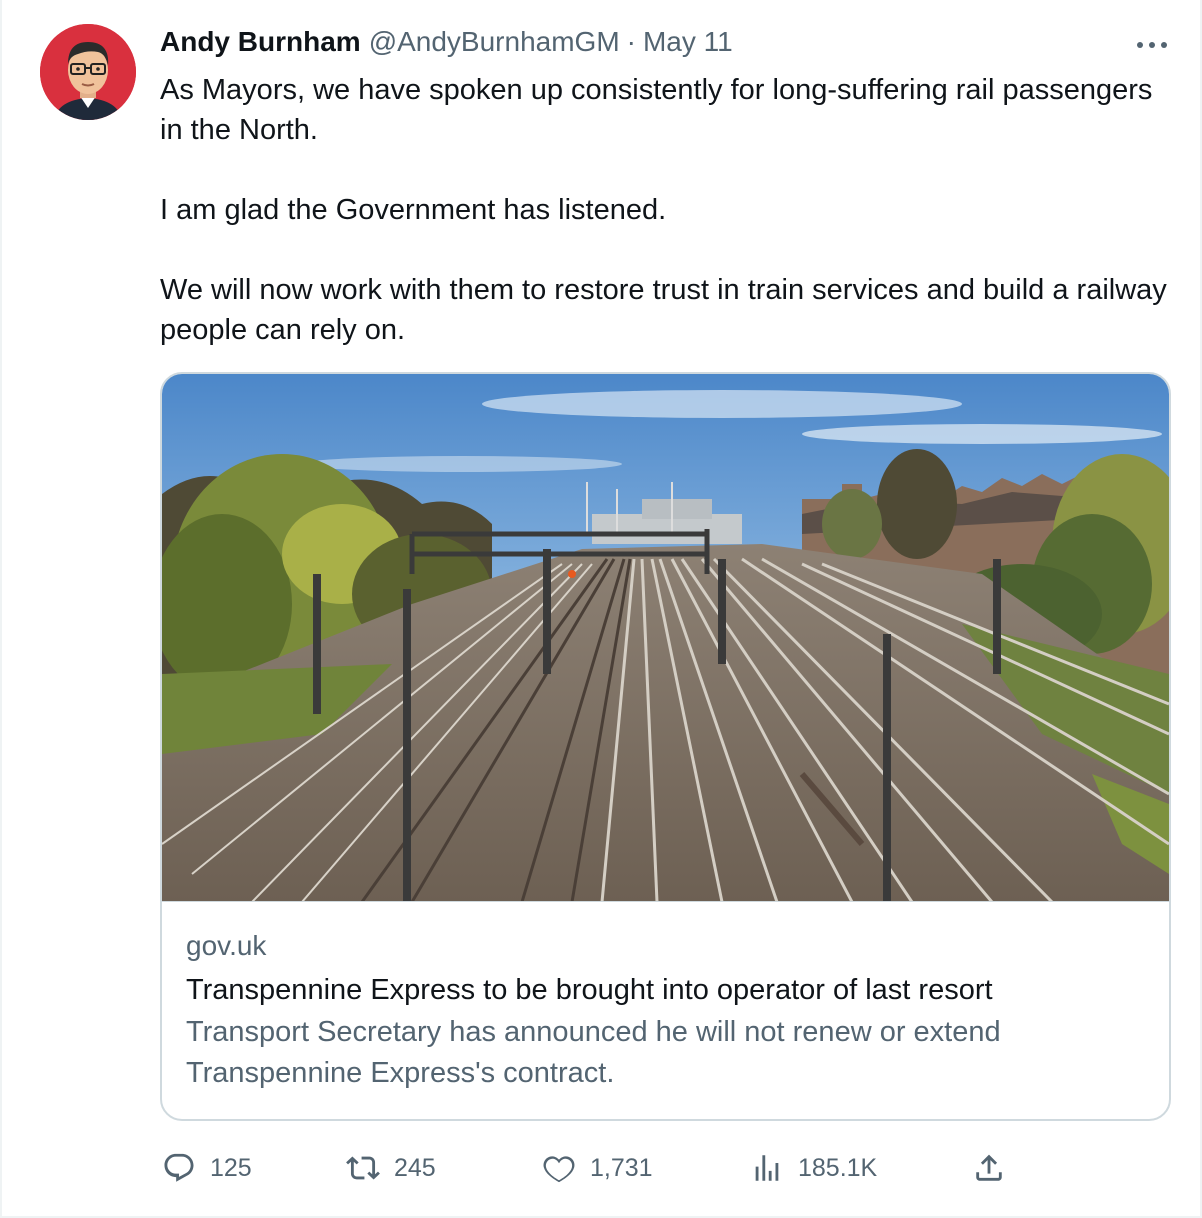 The height and width of the screenshot is (1218, 1202). I want to click on tweet-paragraph: I am glad the Government has listened., so click(413, 210).